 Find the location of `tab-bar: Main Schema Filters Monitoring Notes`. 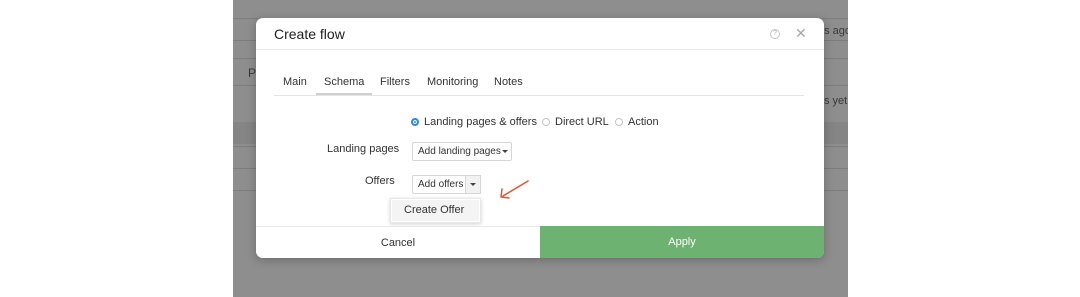

tab-bar: Main Schema Filters Monitoring Notes is located at coordinates (539, 83).